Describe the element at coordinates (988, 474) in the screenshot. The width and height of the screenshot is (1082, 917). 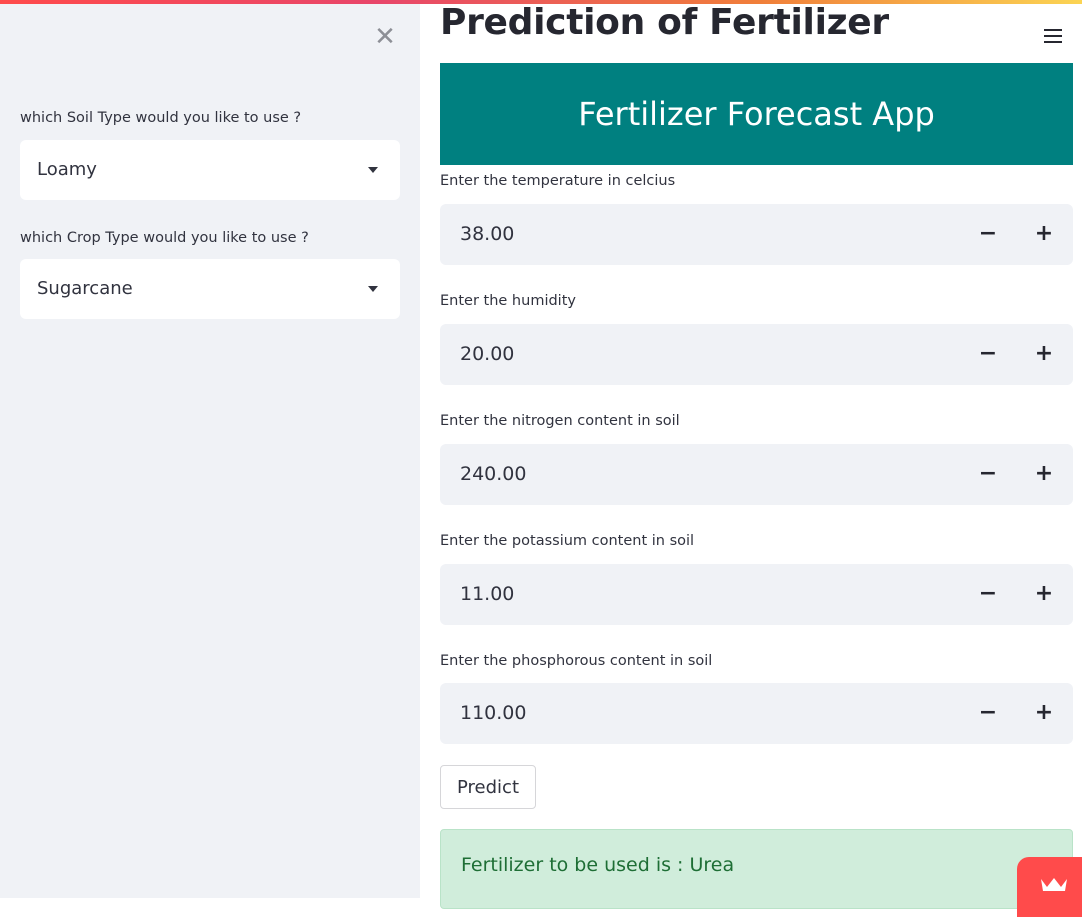
I see `nitrogen-decrement-button: −` at that location.